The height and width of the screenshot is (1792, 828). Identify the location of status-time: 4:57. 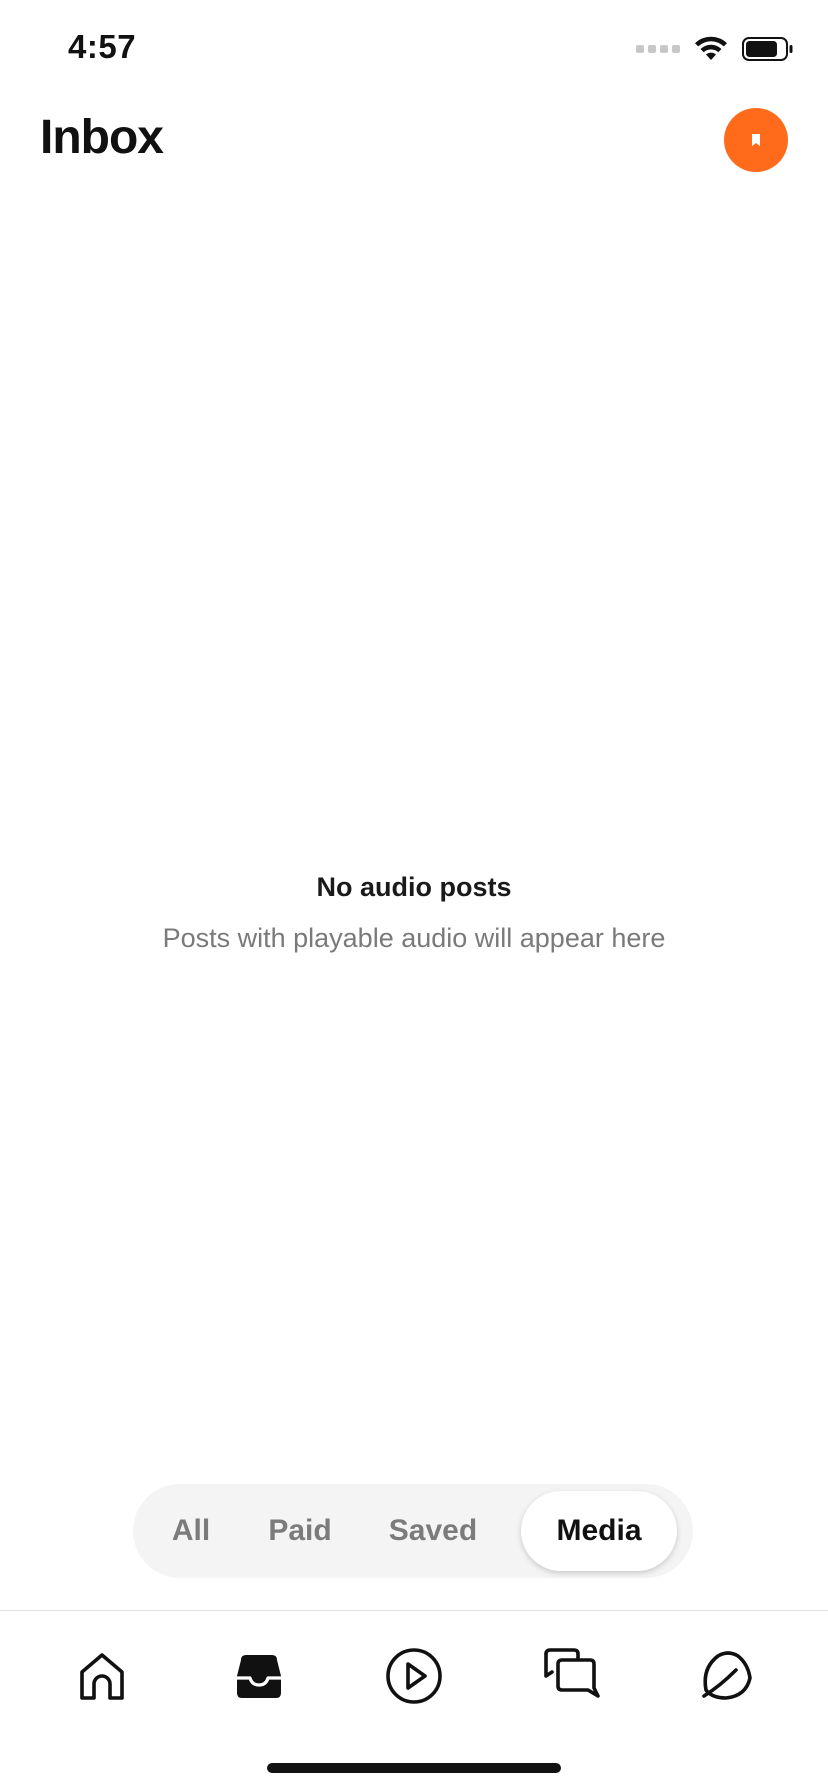
(102, 46).